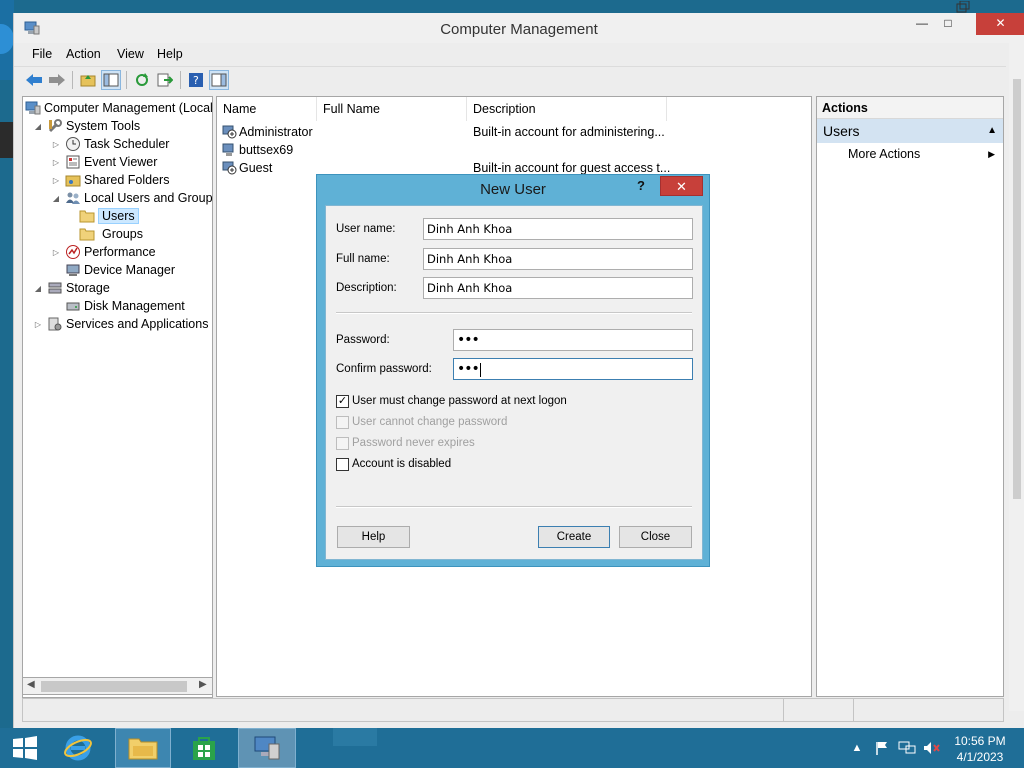 The width and height of the screenshot is (1024, 768). I want to click on title-bar: Computer Management — □ ✕, so click(519, 21).